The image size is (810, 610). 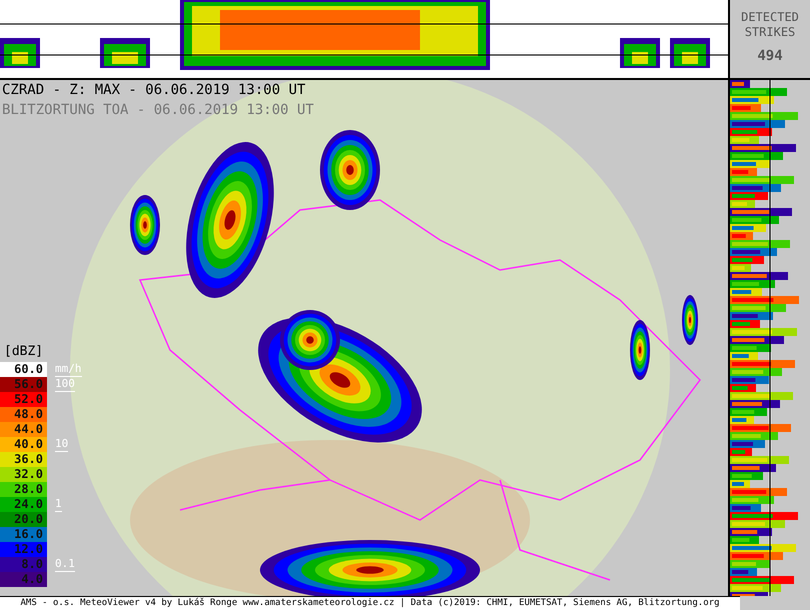 What do you see at coordinates (158, 110) in the screenshot?
I see `map-title: BLITZORTUNG TOA - 06.06.2019 13:00 UT` at bounding box center [158, 110].